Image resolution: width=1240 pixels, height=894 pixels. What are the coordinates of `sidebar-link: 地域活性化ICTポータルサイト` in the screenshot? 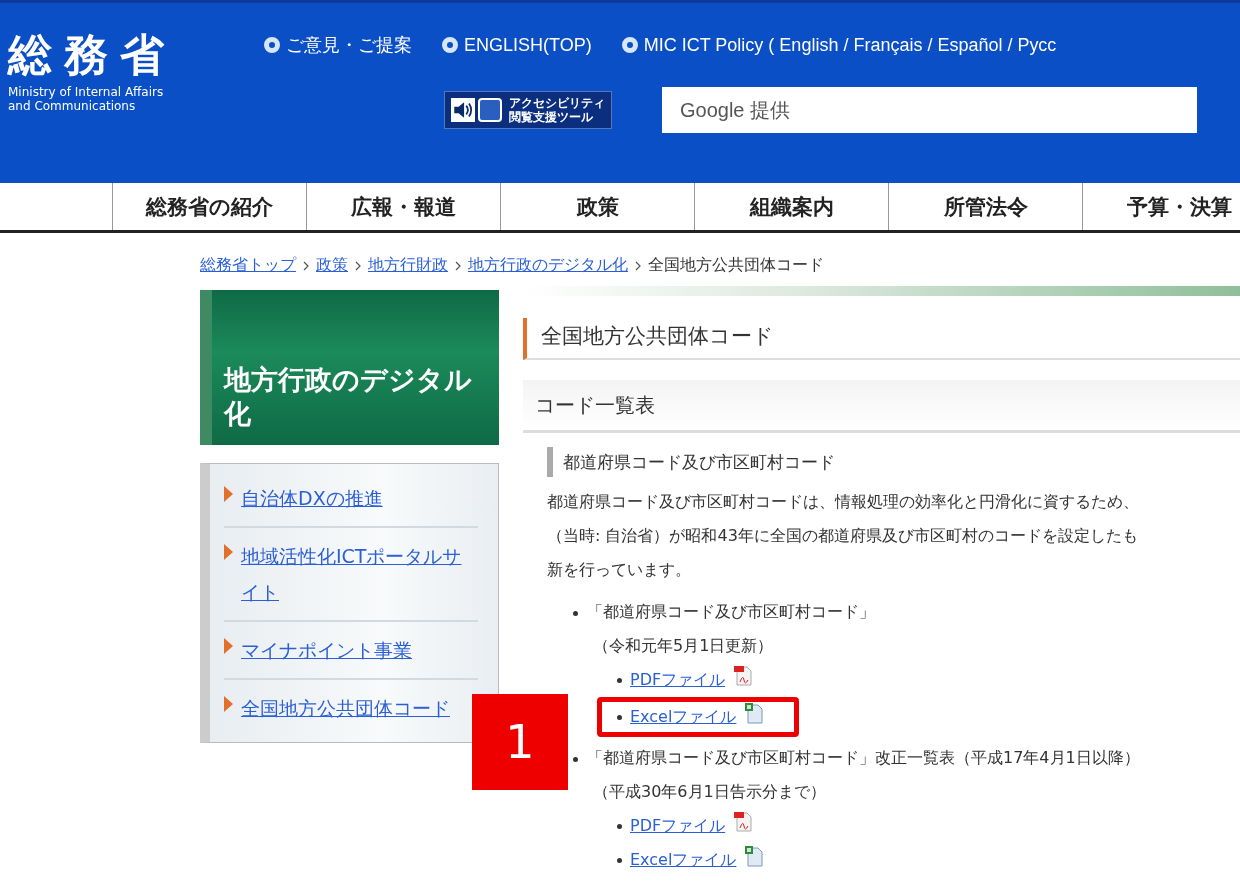 It's located at (359, 574).